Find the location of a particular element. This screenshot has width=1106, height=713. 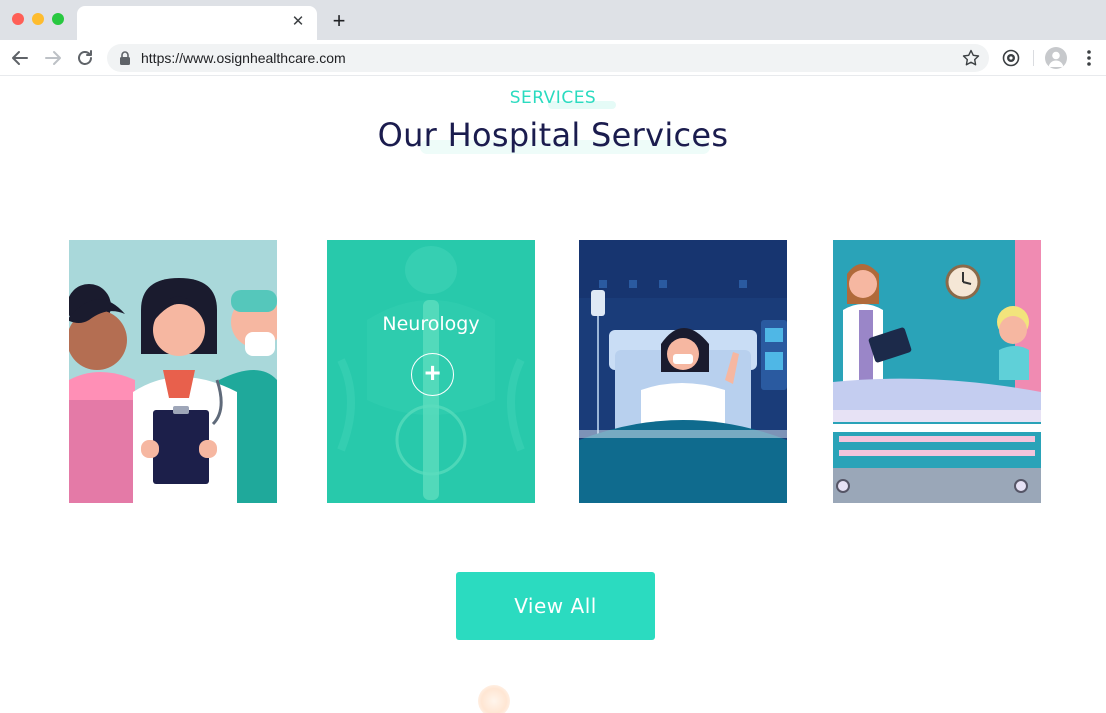

scroll-loader-indicator is located at coordinates (494, 699).